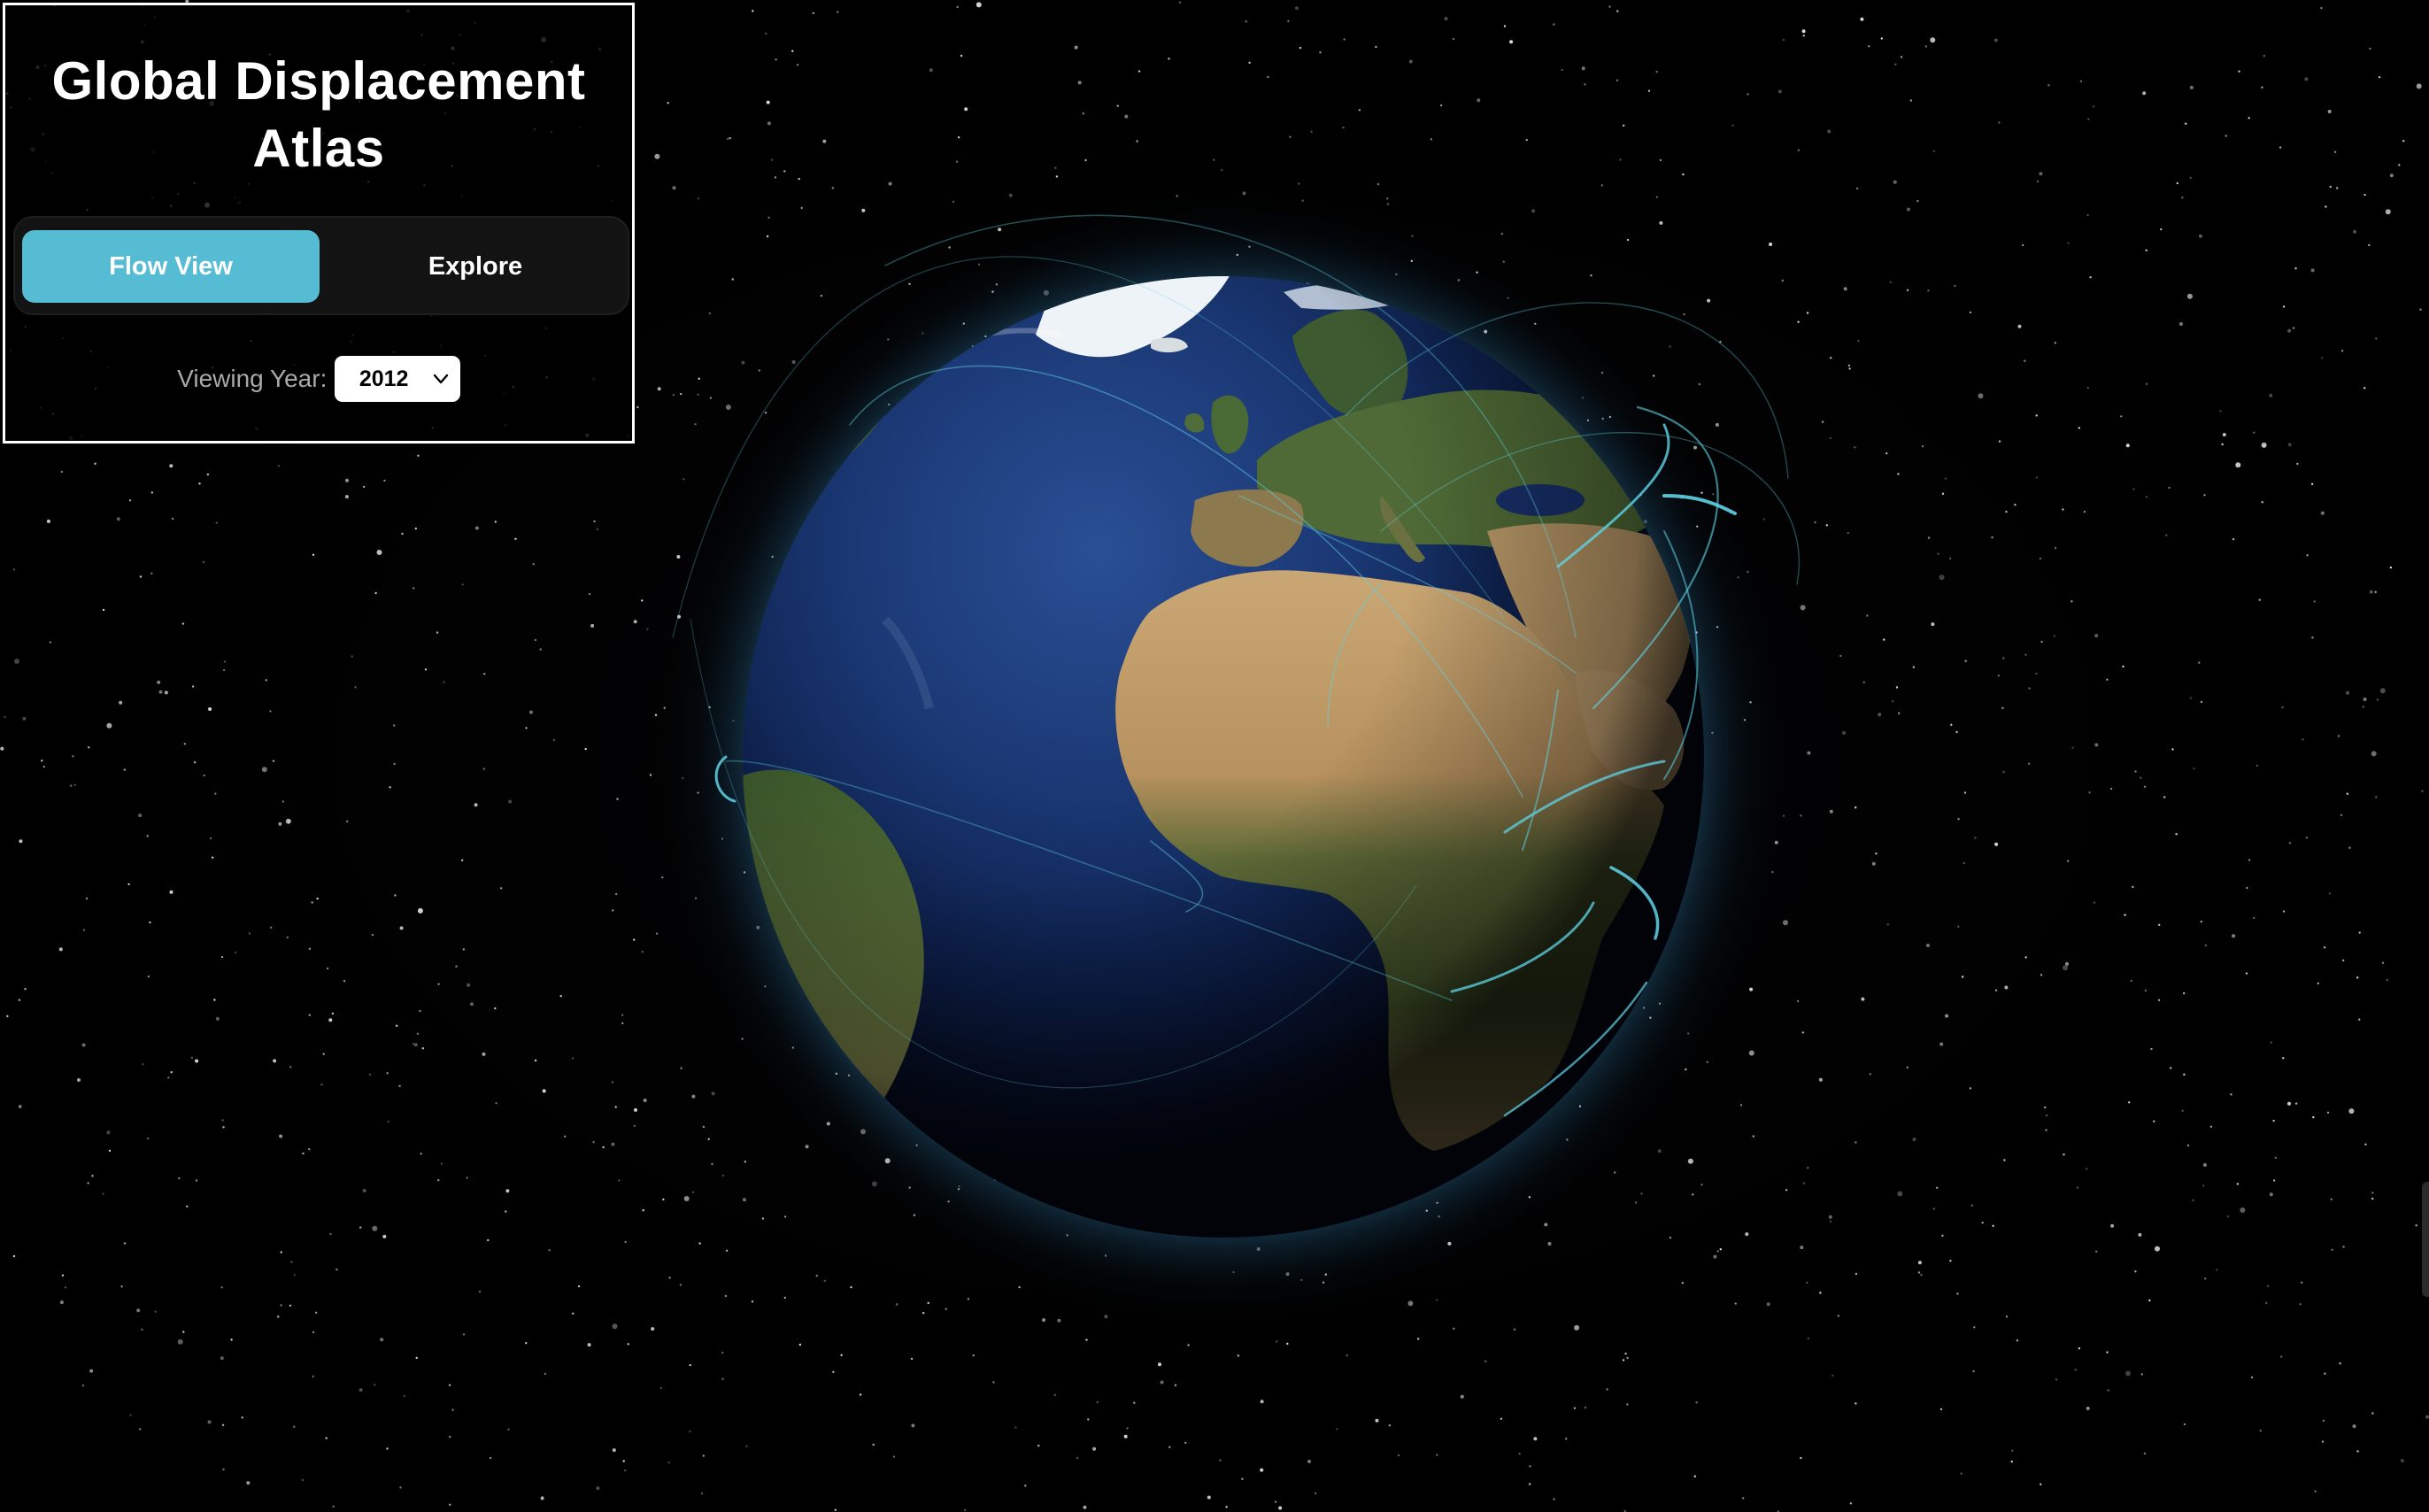 The width and height of the screenshot is (2429, 1512). I want to click on scroll-handle, so click(2426, 1239).